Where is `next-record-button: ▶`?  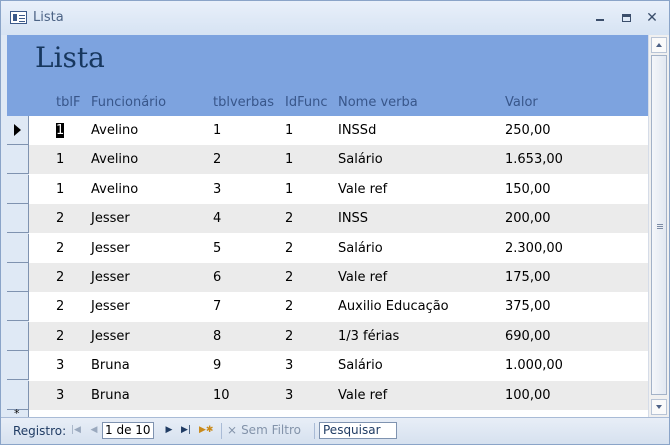
next-record-button: ▶ is located at coordinates (169, 430).